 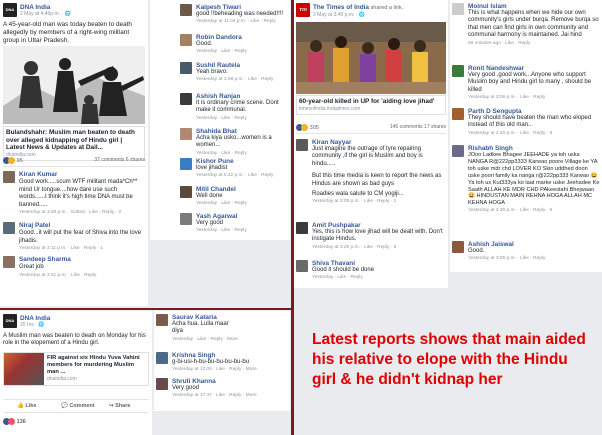 I want to click on reactions-count: 305, so click(x=314, y=128).